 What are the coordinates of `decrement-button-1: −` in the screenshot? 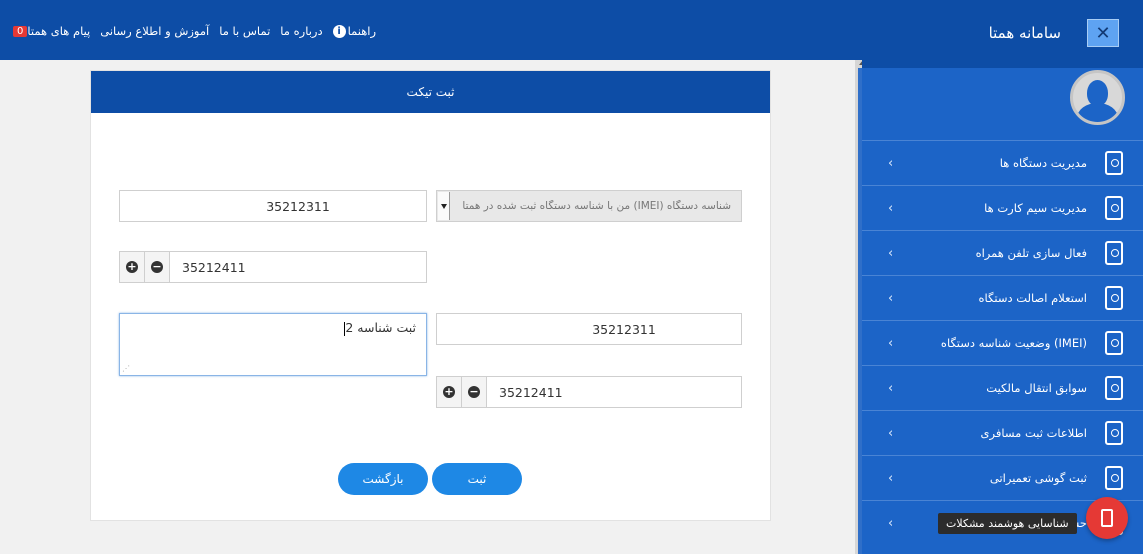 It's located at (157, 267).